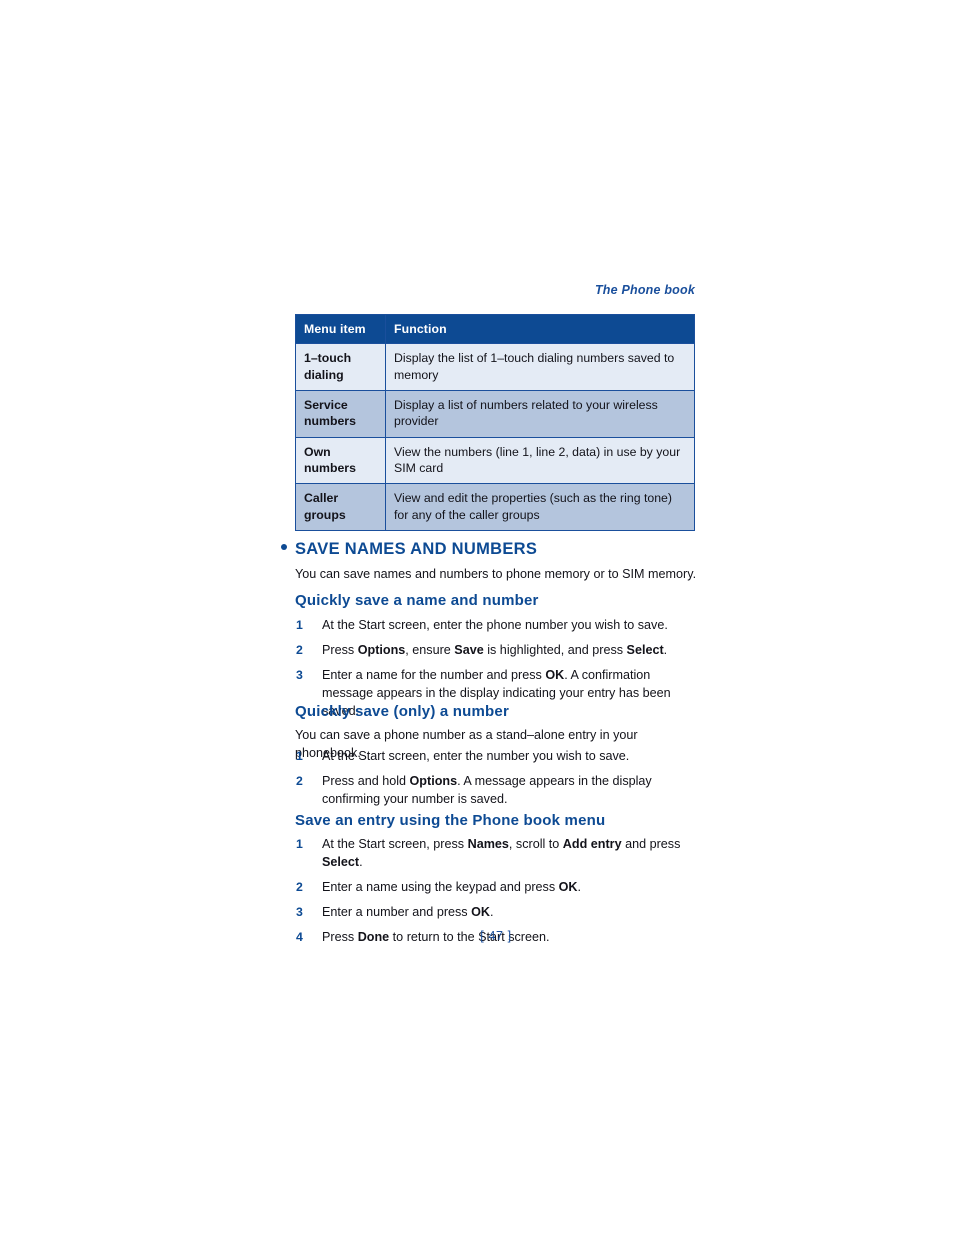 The image size is (954, 1235). I want to click on subsection-heading-quickly-save-only-a-number: Quickly save (only) a number, so click(402, 711).